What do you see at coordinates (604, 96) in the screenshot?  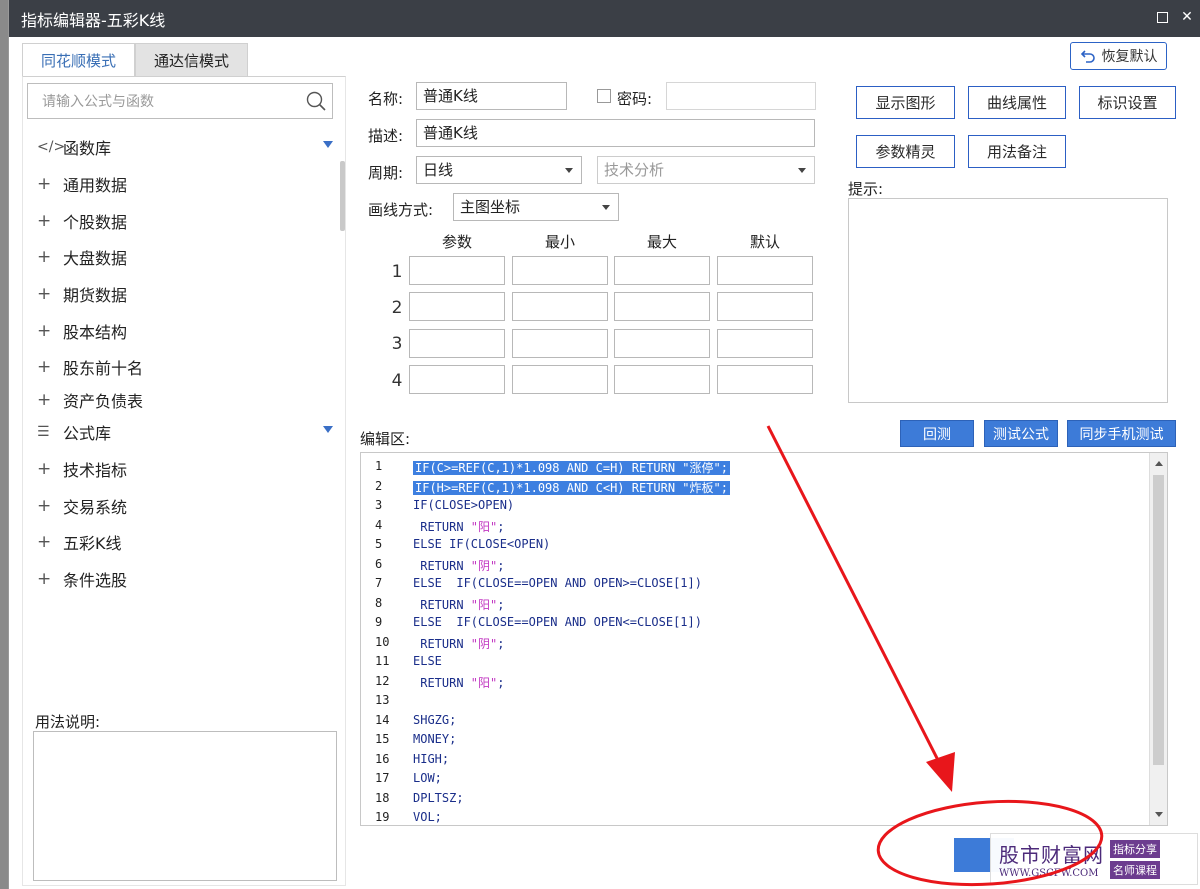 I see `password-checkbox` at bounding box center [604, 96].